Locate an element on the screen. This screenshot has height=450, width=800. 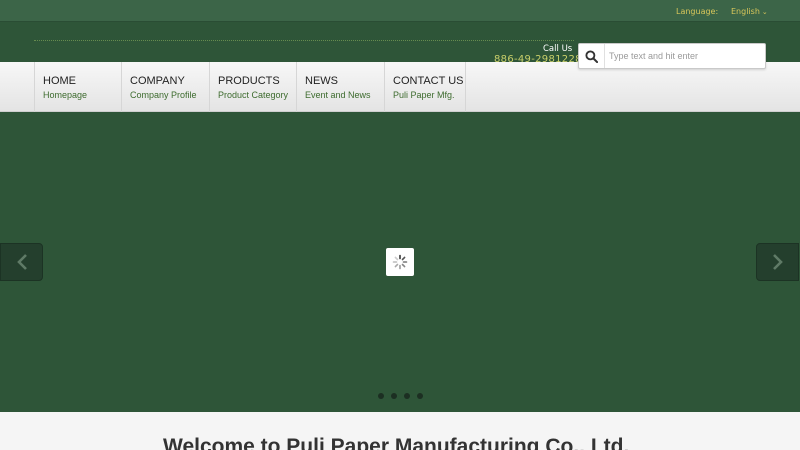
nav-title: COMPANY is located at coordinates (157, 81).